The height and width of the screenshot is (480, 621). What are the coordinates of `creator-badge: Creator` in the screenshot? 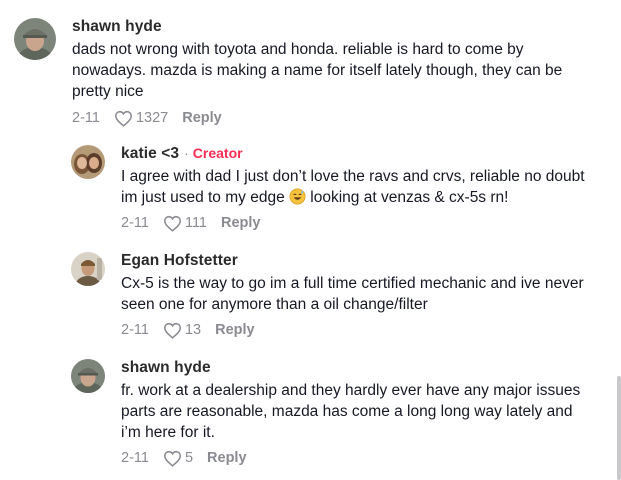 It's located at (217, 153).